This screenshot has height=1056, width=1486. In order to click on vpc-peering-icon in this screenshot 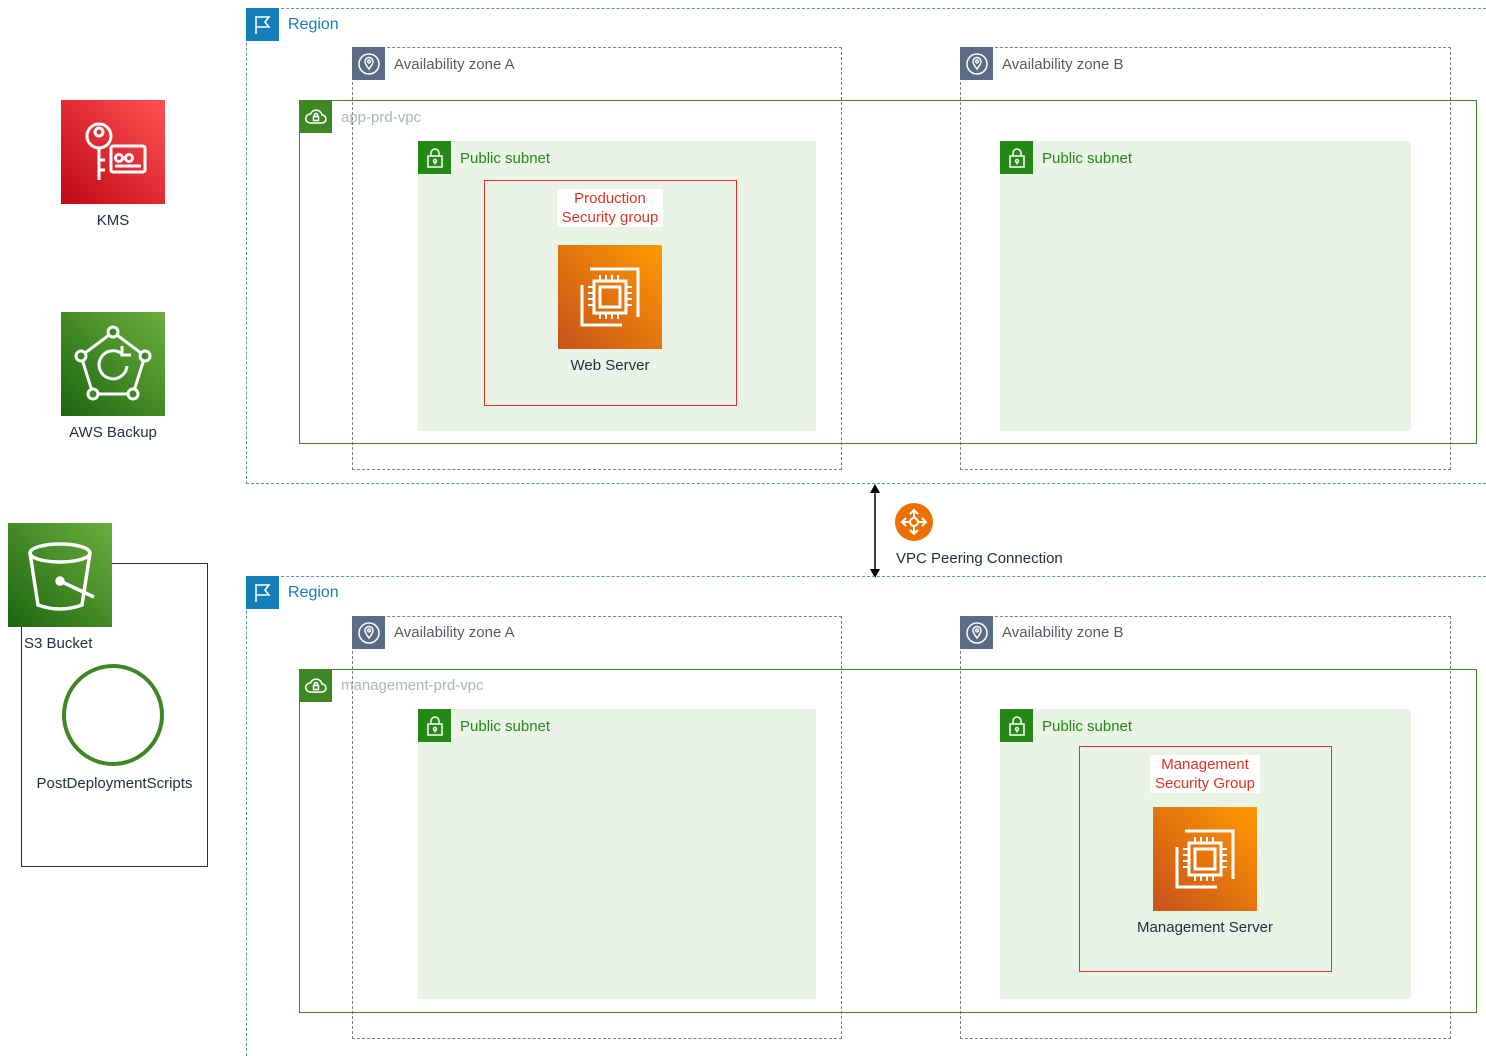, I will do `click(914, 522)`.